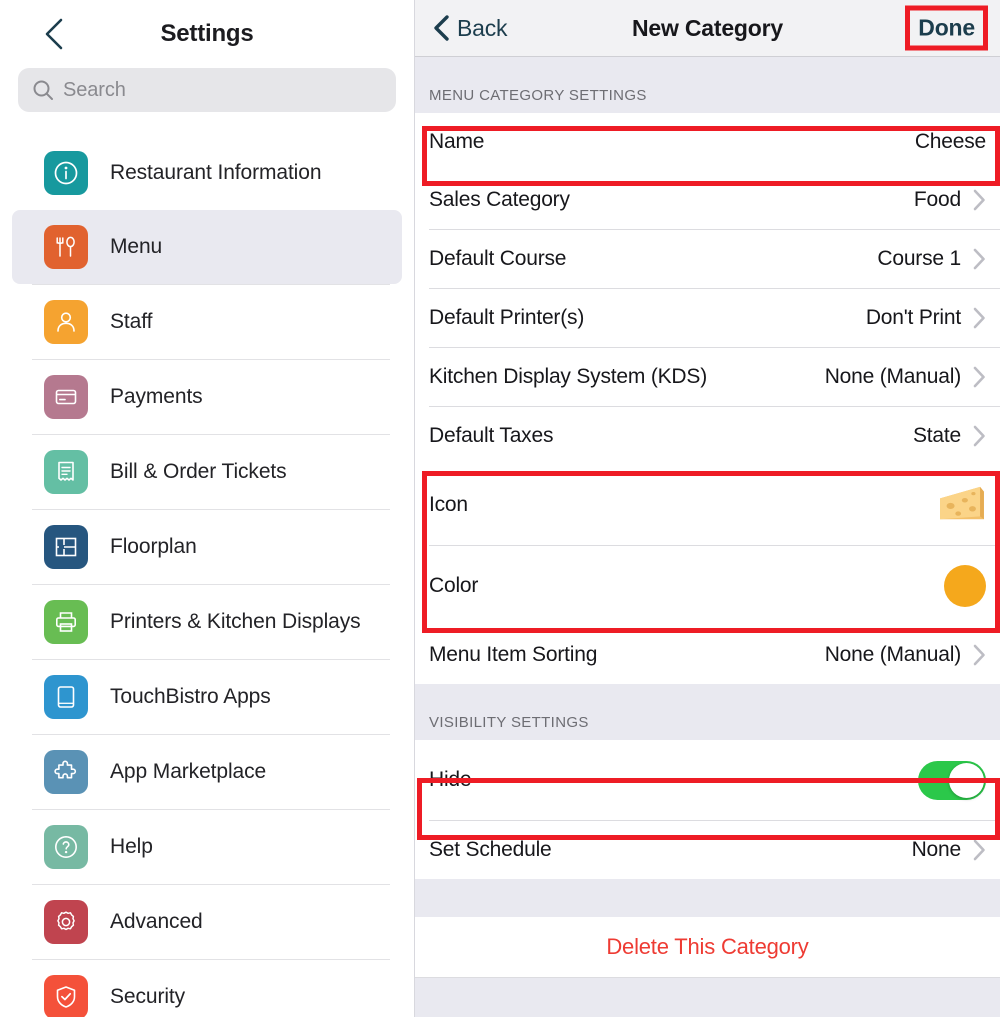 Image resolution: width=1000 pixels, height=1017 pixels. What do you see at coordinates (66, 397) in the screenshot?
I see `credit-card-icon` at bounding box center [66, 397].